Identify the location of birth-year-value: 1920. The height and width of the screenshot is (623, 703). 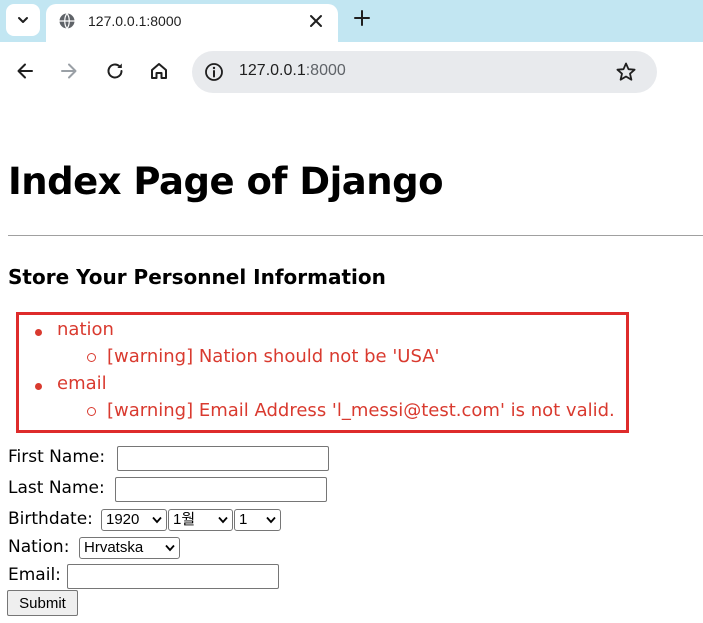
(123, 519).